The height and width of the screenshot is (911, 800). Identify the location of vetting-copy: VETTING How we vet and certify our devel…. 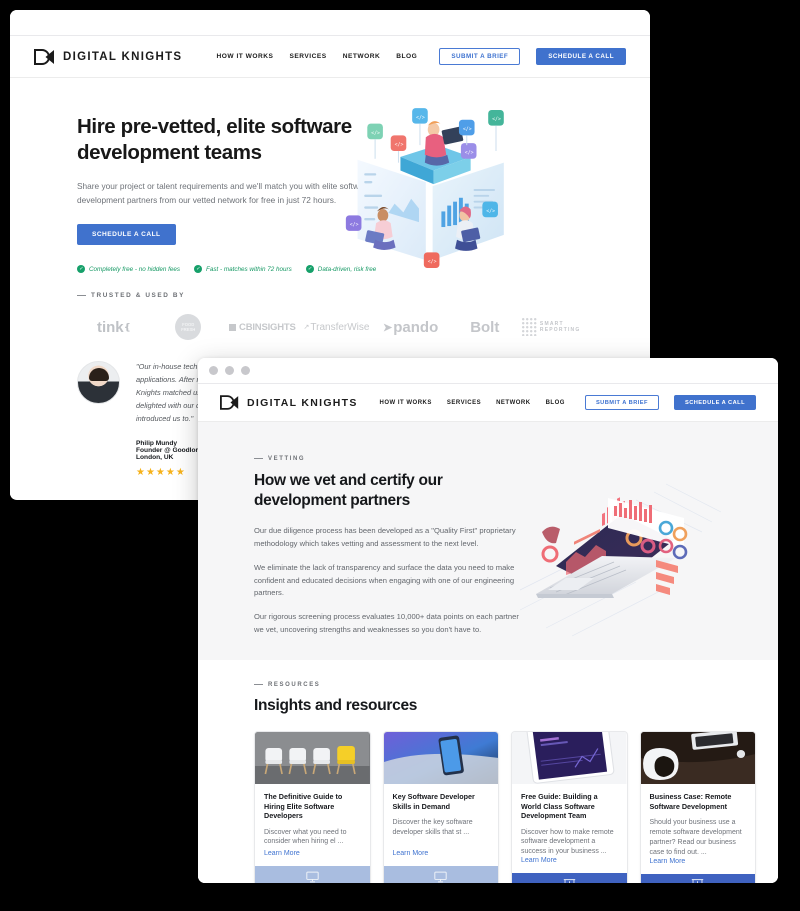
(388, 558).